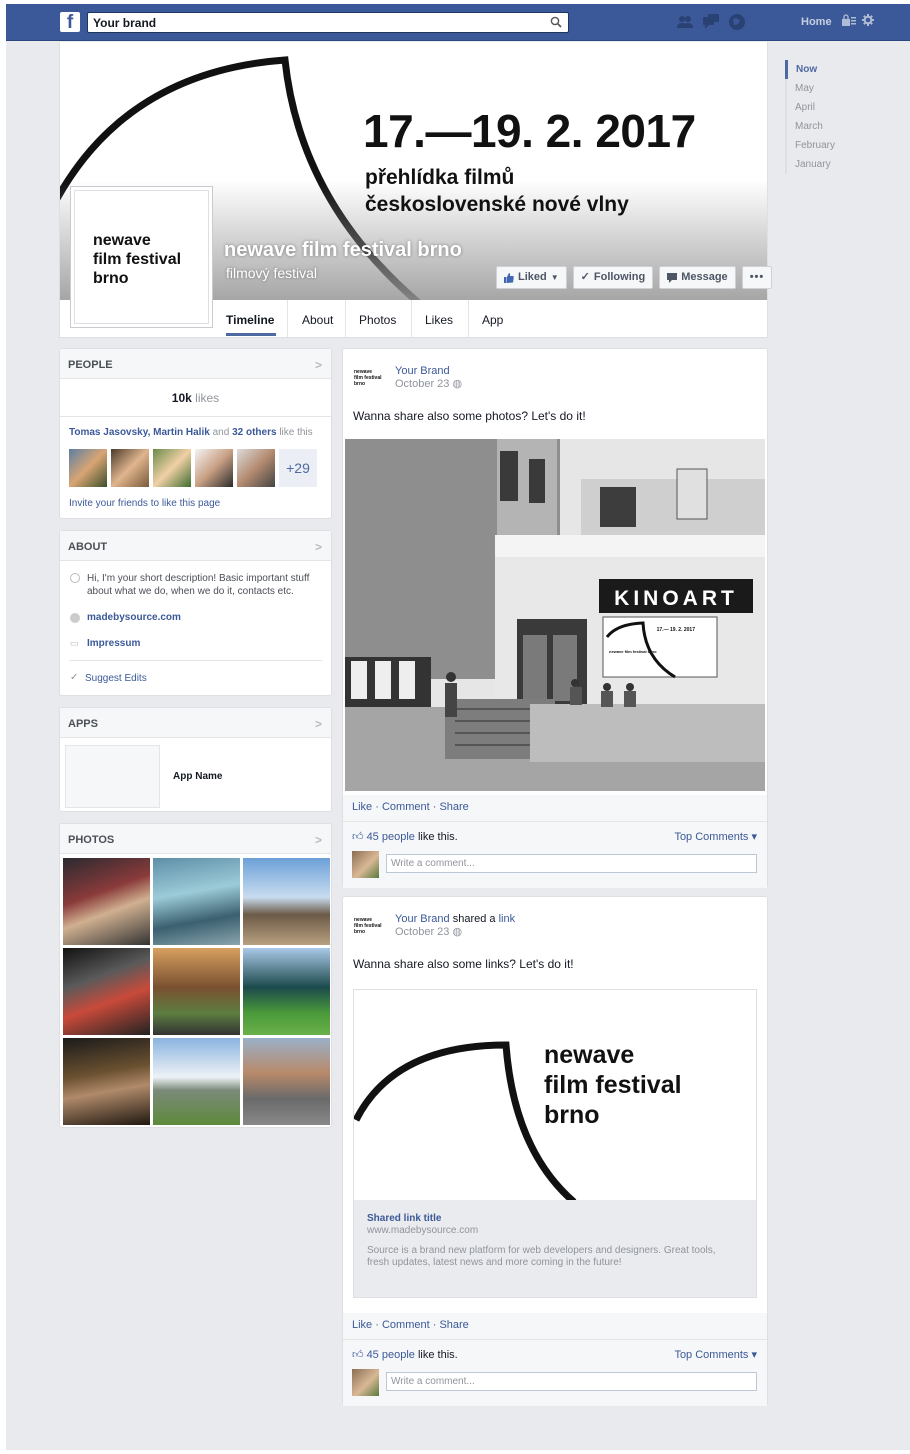  What do you see at coordinates (377, 320) in the screenshot?
I see `tab-photos: Photos` at bounding box center [377, 320].